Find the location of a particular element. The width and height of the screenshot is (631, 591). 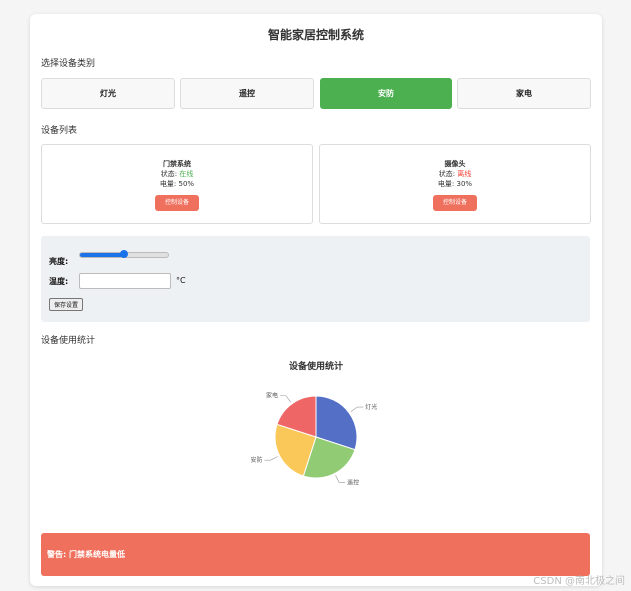

device-status: 状态: 离线 is located at coordinates (455, 174).